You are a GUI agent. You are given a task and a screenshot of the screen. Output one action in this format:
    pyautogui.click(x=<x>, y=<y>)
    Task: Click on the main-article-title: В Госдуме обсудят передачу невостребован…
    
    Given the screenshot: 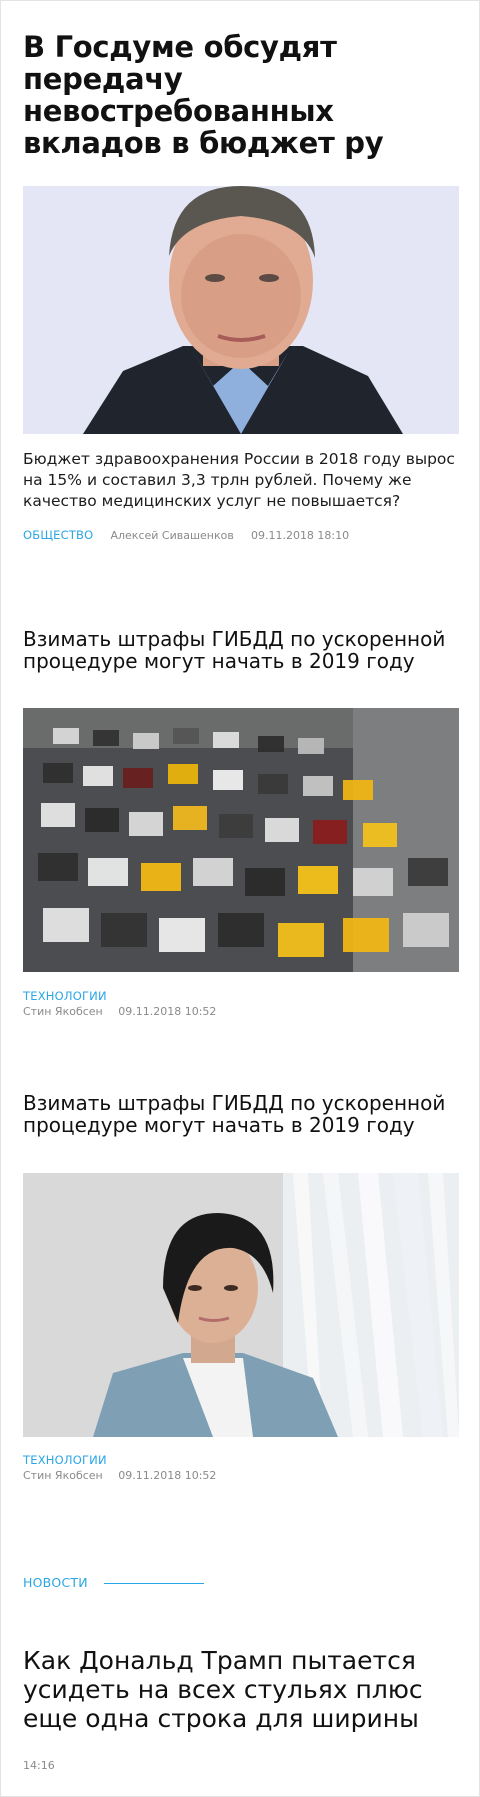 What is the action you would take?
    pyautogui.click(x=241, y=95)
    